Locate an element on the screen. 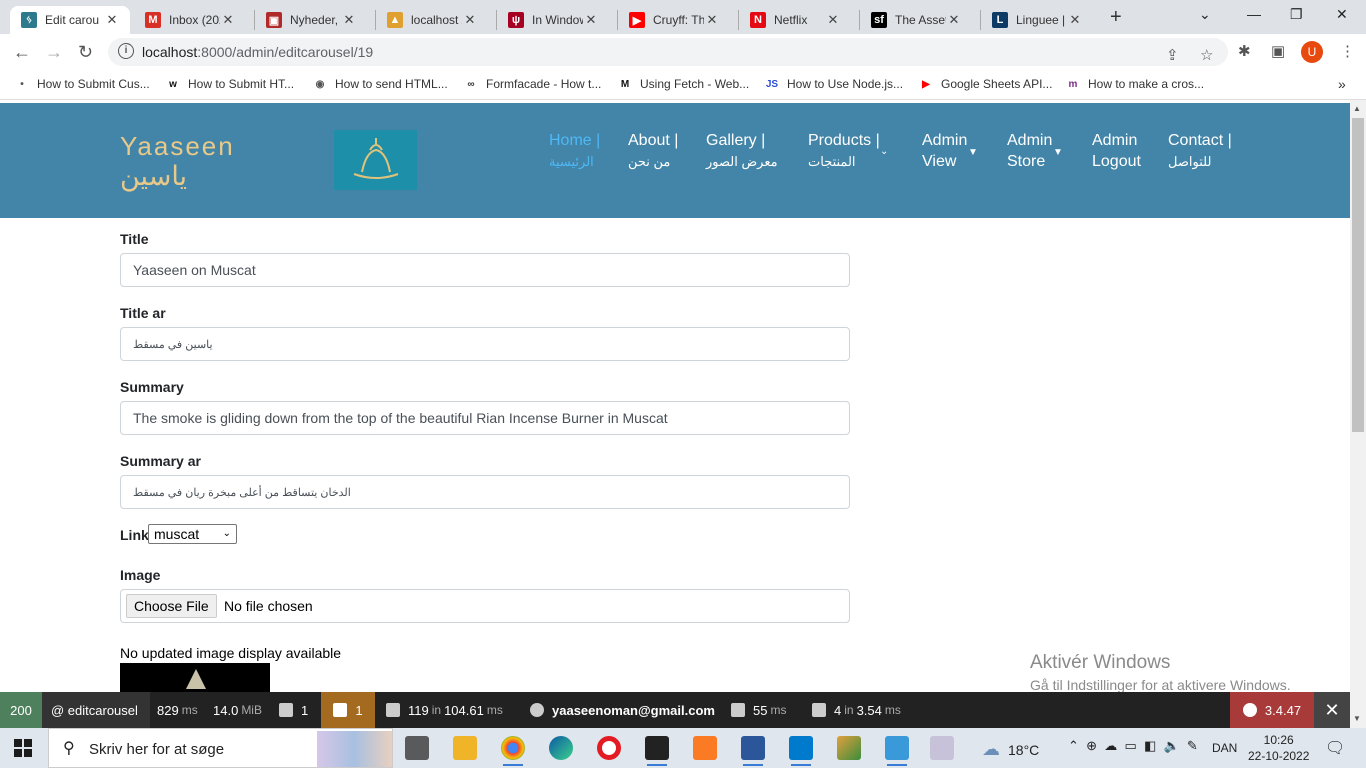 The image size is (1366, 768). tab-1: ᛃ Edit carou ✕ is located at coordinates (70, 20).